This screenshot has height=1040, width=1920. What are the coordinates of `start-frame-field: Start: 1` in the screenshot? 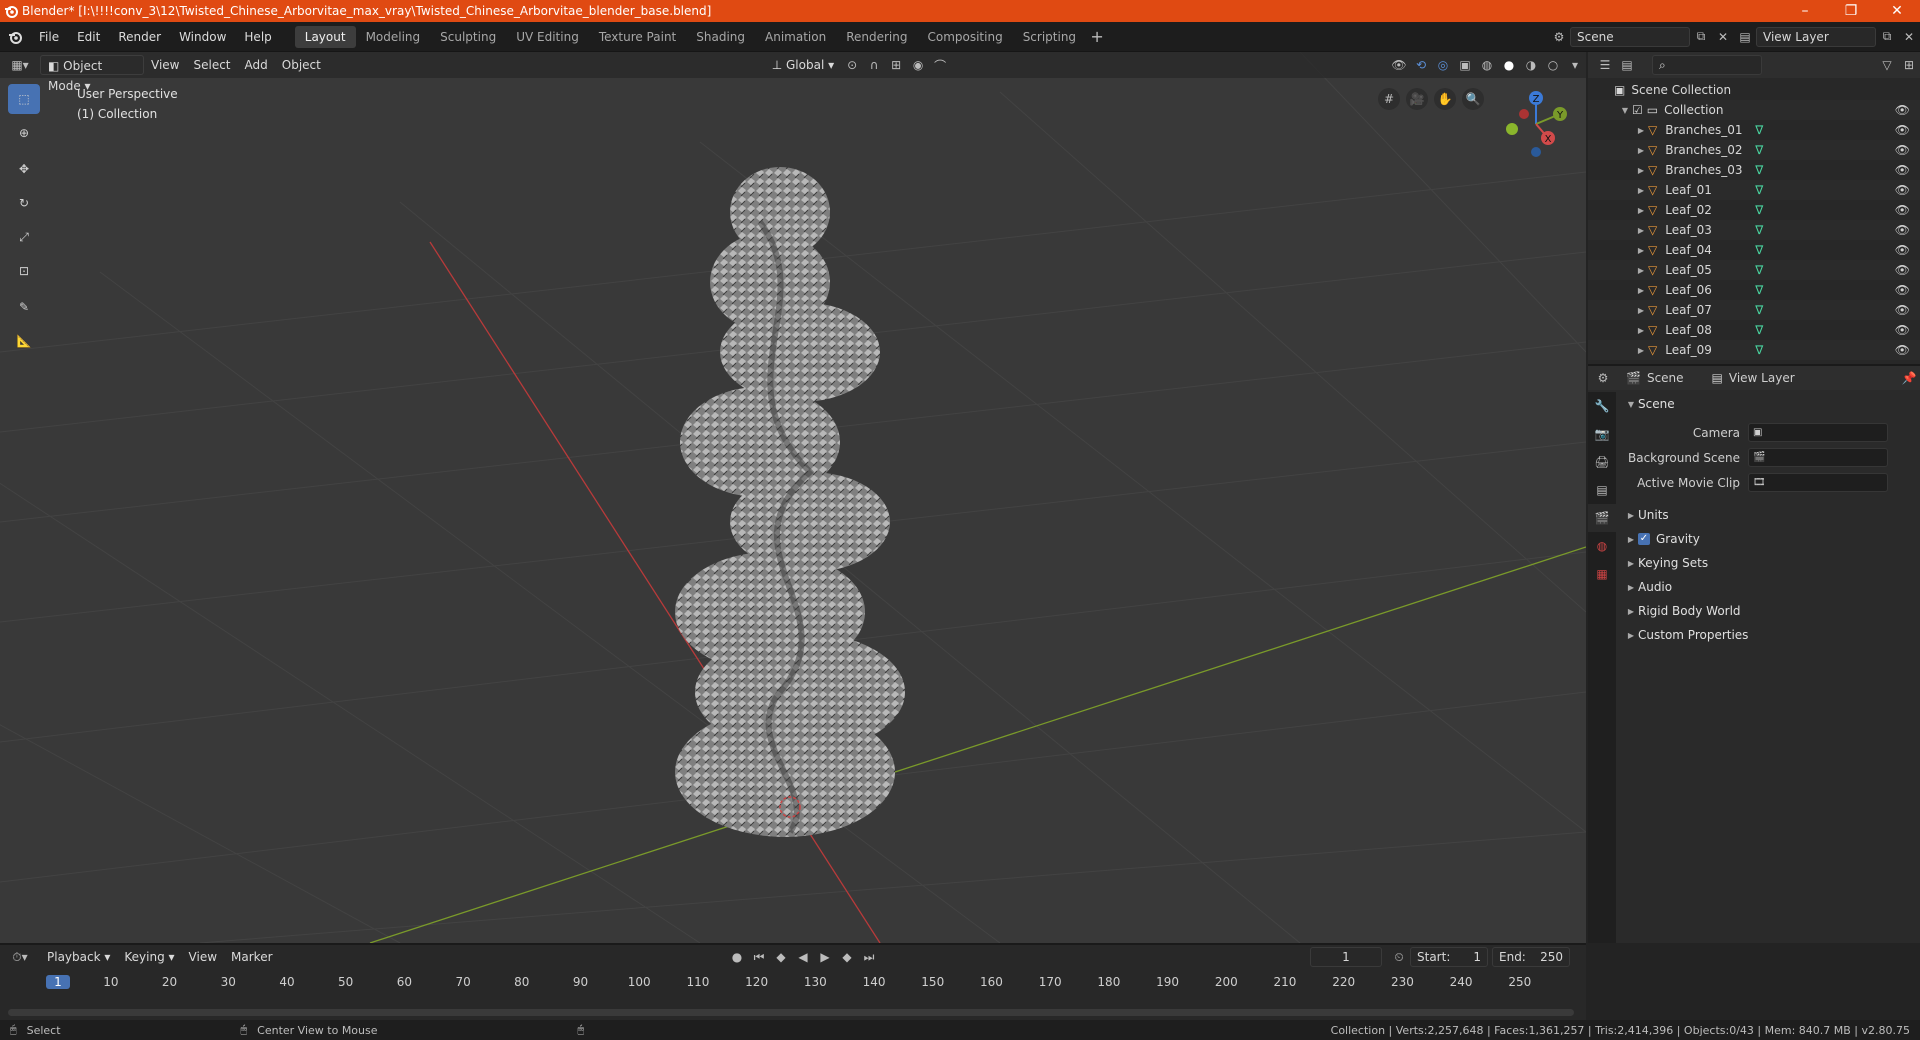 It's located at (1449, 957).